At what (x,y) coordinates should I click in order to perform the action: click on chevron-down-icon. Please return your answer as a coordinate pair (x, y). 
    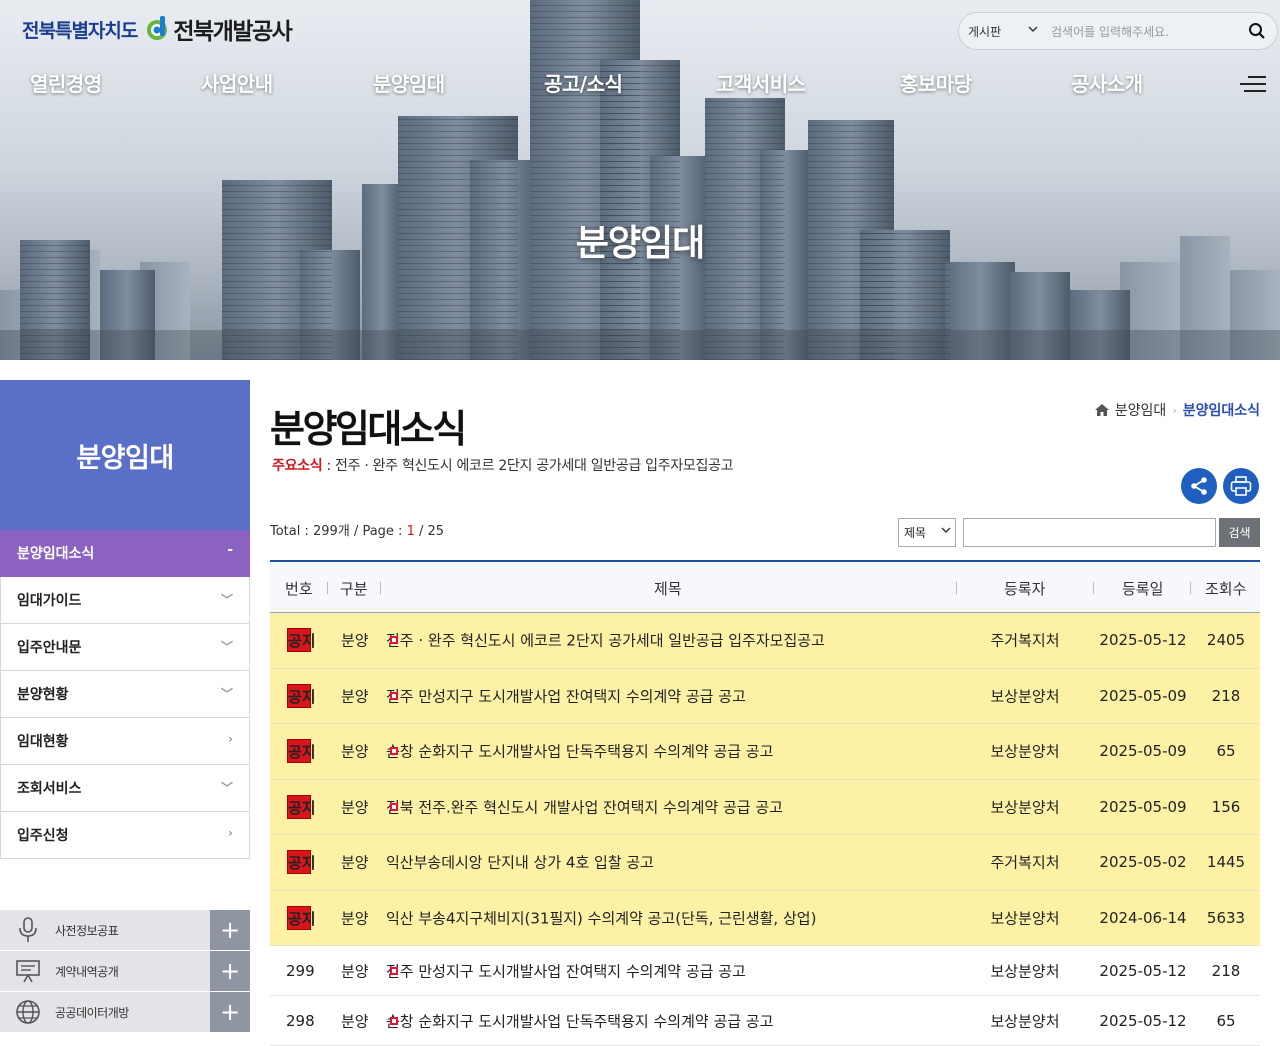
    Looking at the image, I should click on (1033, 30).